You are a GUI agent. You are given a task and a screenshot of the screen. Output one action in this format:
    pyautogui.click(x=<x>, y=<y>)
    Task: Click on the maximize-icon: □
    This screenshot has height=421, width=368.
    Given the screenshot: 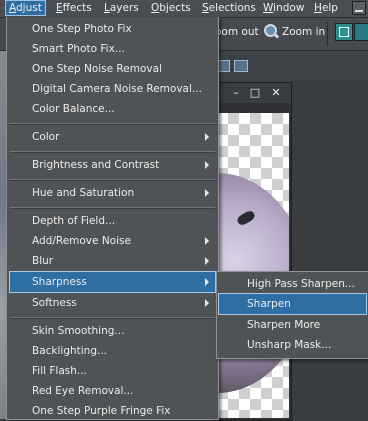 What is the action you would take?
    pyautogui.click(x=255, y=93)
    